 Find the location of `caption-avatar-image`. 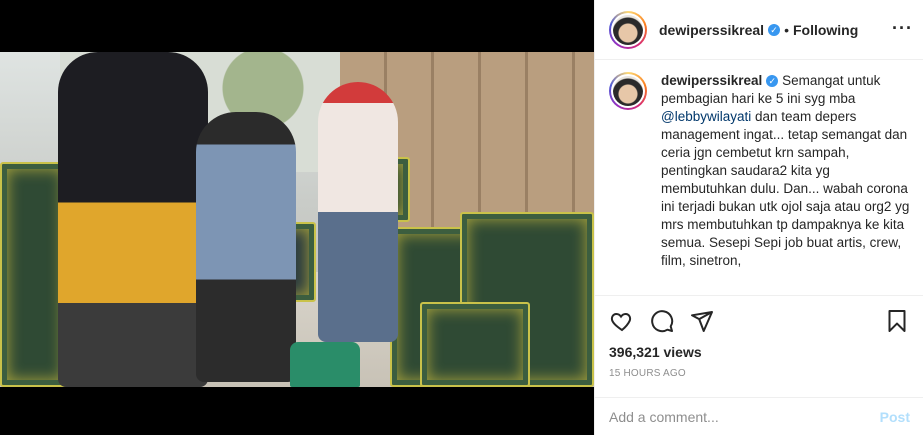

caption-avatar-image is located at coordinates (628, 91).